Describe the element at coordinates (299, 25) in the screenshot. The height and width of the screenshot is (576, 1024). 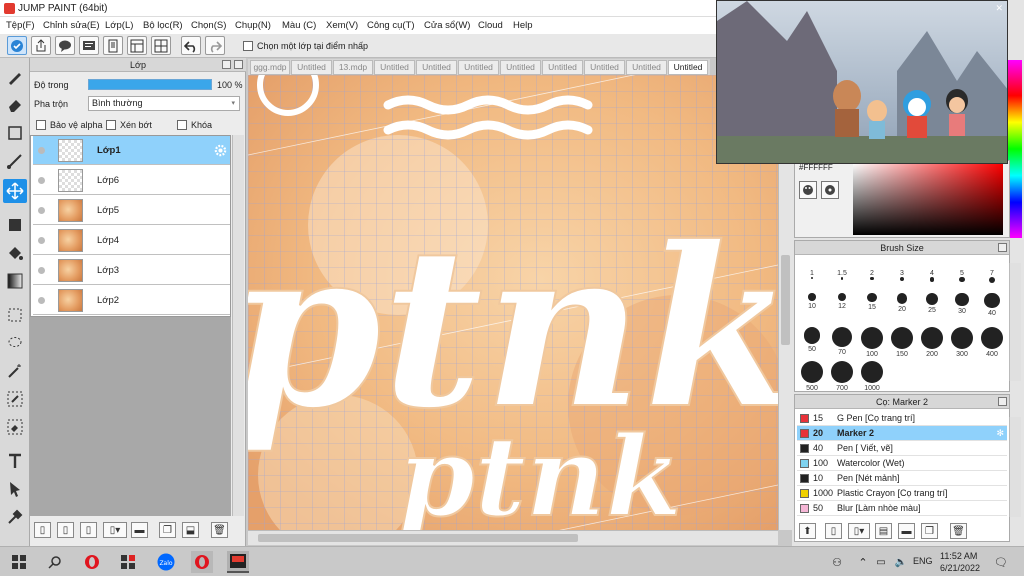
I see `menu-color: Màu (C)` at that location.